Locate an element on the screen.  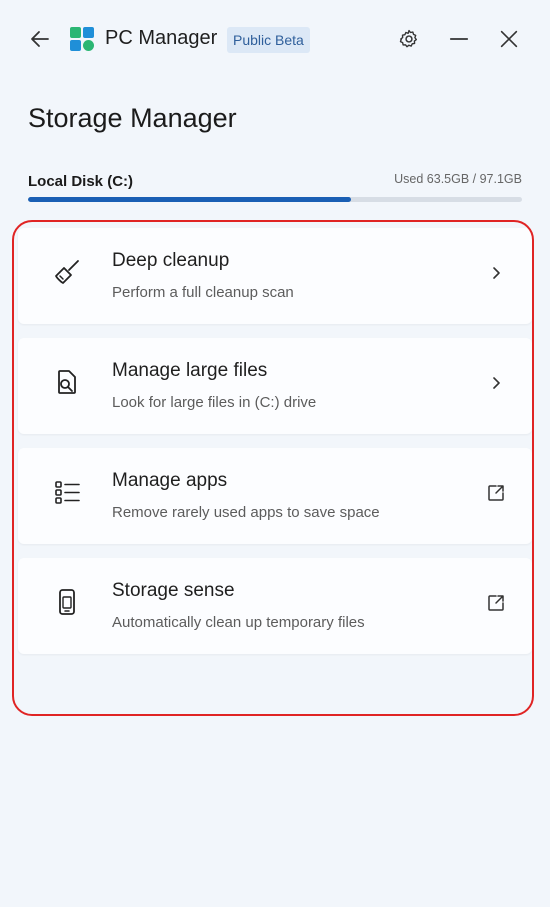
disk-label: Local Disk (C:) is located at coordinates (80, 181).